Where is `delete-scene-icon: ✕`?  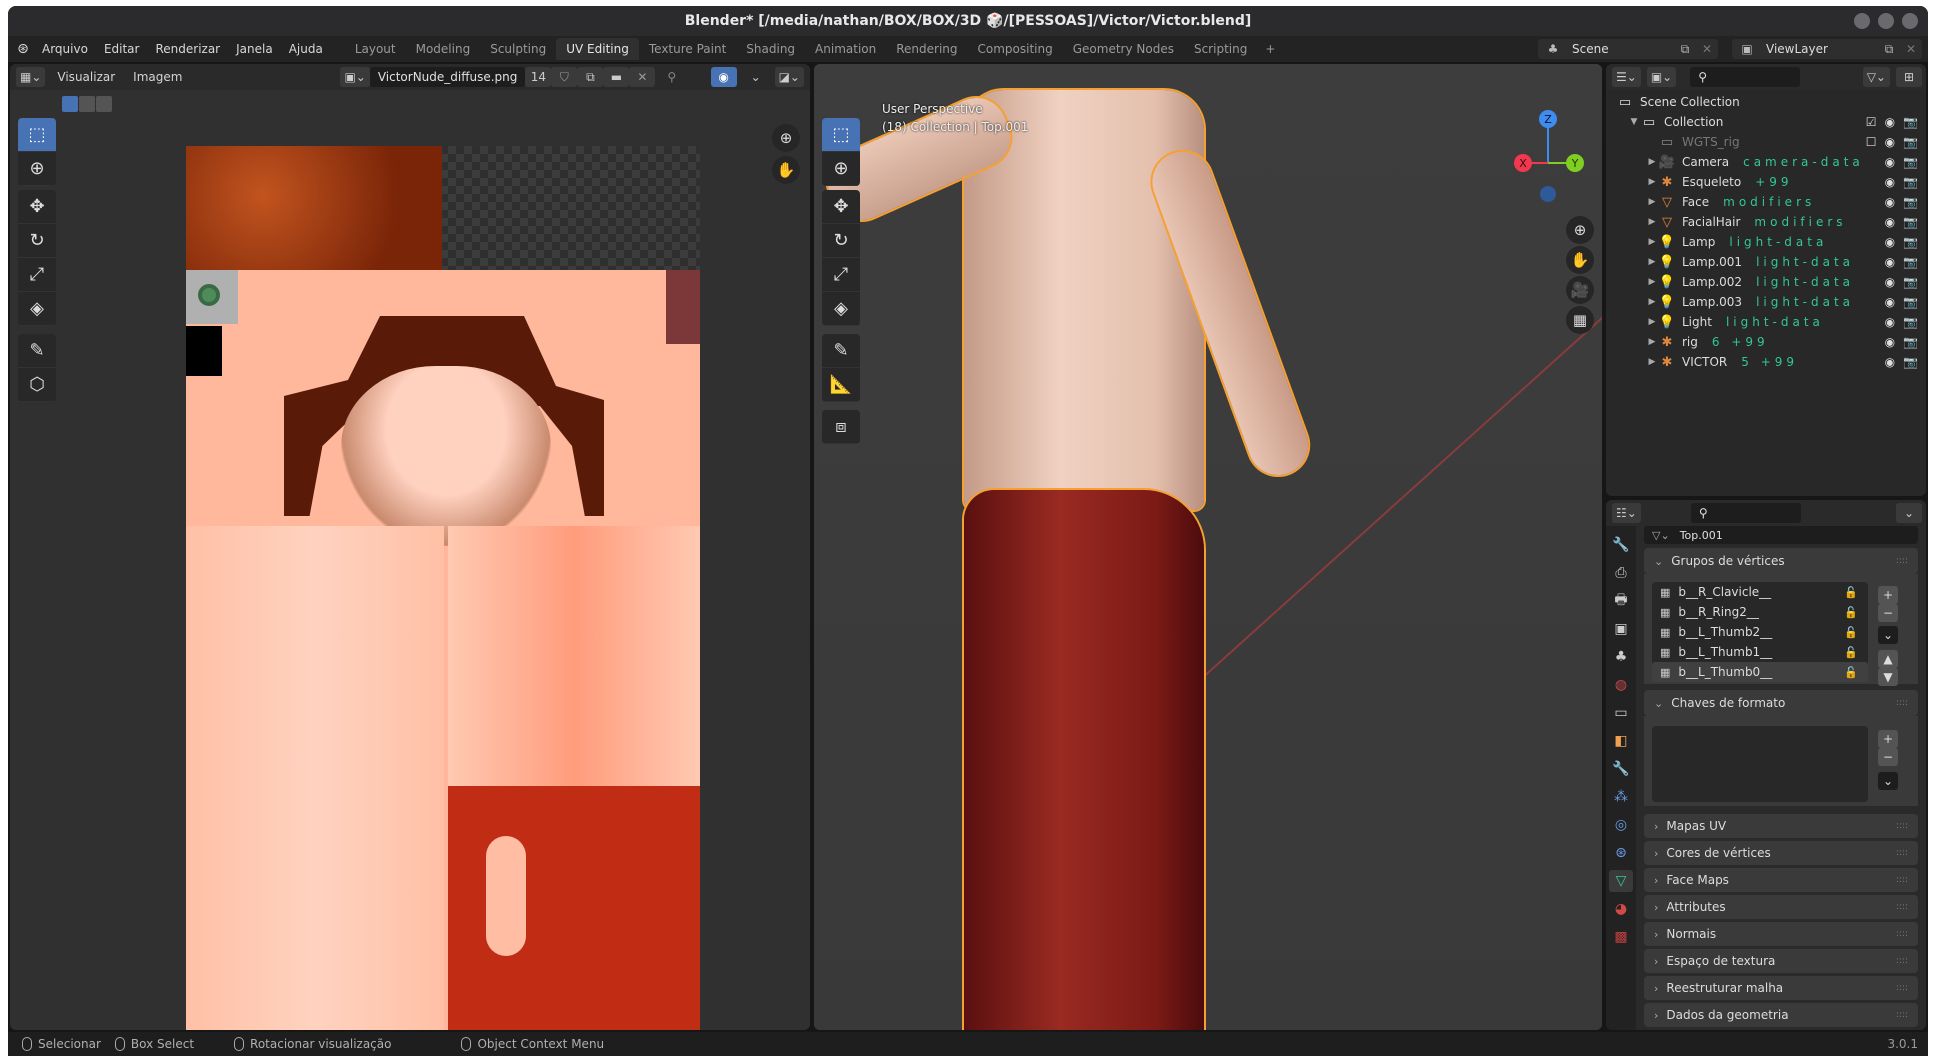 delete-scene-icon: ✕ is located at coordinates (1707, 49).